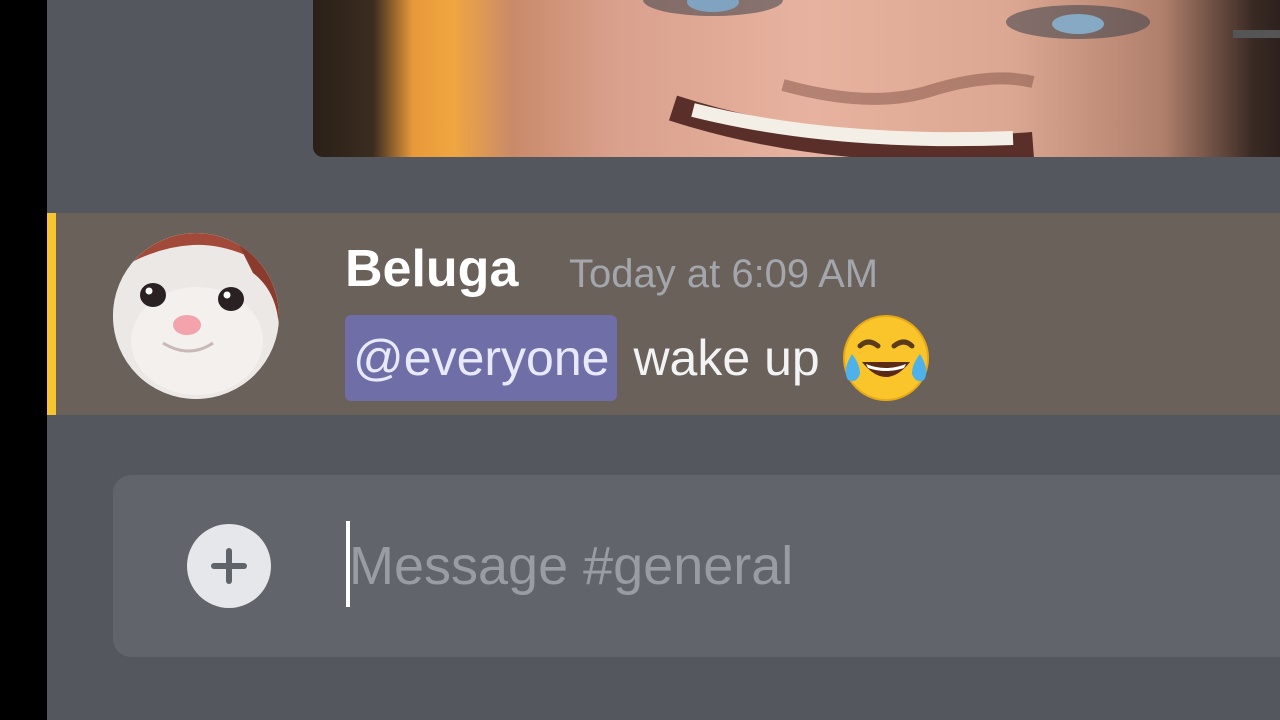 This screenshot has height=720, width=1280. What do you see at coordinates (51, 314) in the screenshot?
I see `mention-highlight-bar` at bounding box center [51, 314].